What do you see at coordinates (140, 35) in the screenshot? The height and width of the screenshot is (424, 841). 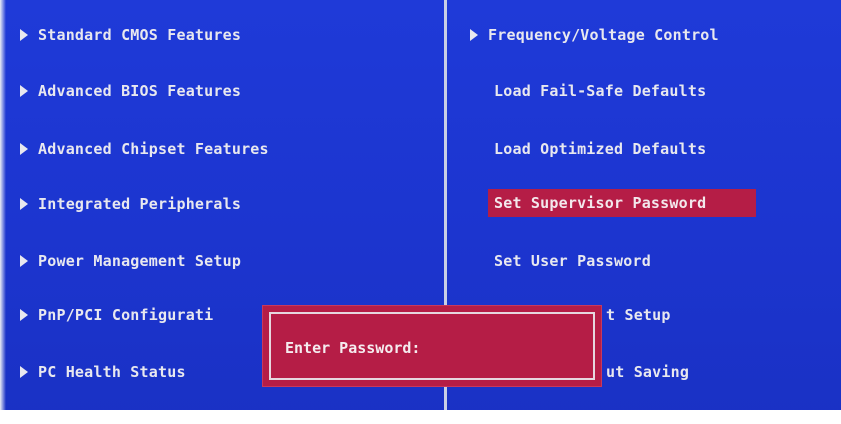 I see `menu-item-label: Standard CMOS Features` at bounding box center [140, 35].